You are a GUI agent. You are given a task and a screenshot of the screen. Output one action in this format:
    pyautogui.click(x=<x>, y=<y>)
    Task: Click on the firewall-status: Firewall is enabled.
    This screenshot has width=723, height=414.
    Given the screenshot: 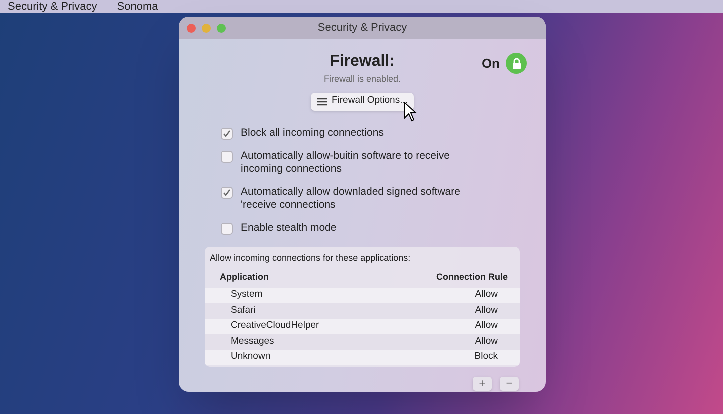 What is the action you would take?
    pyautogui.click(x=363, y=79)
    